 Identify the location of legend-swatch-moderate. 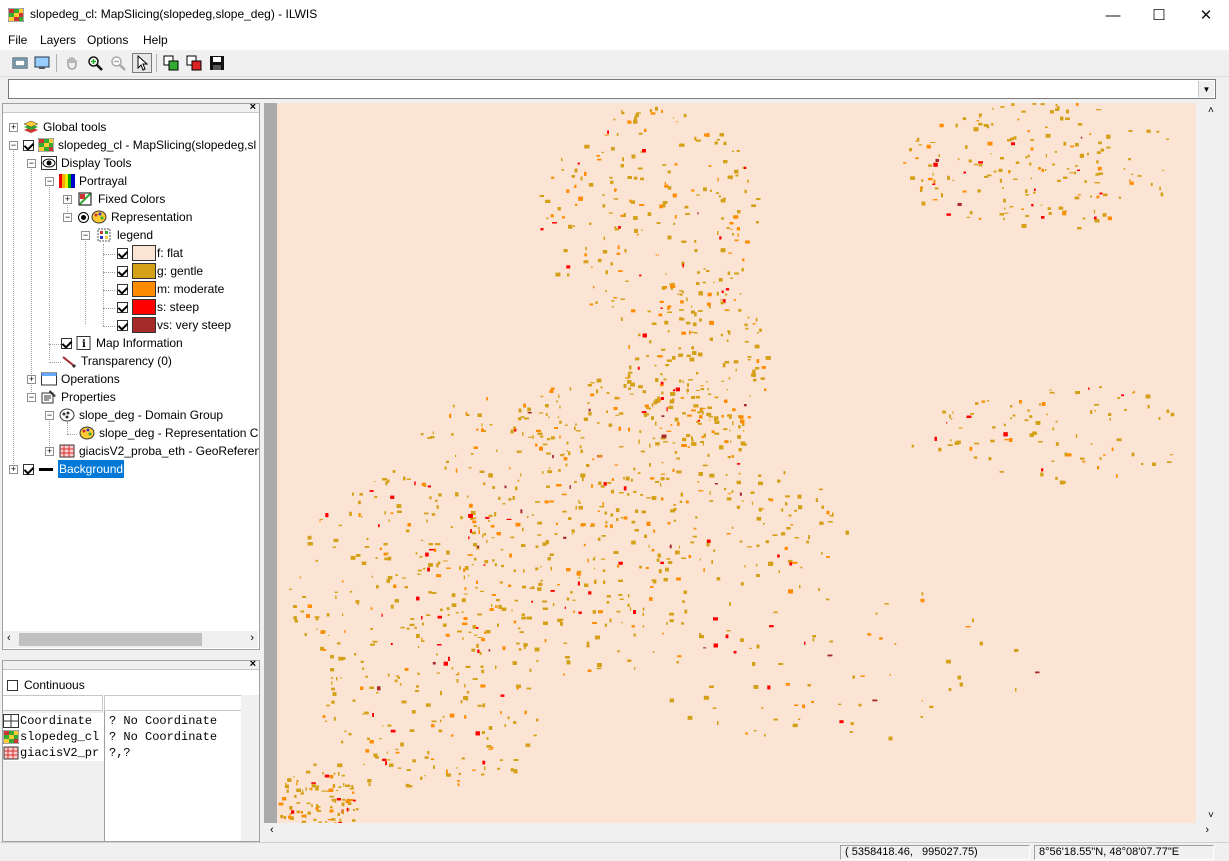
(144, 289).